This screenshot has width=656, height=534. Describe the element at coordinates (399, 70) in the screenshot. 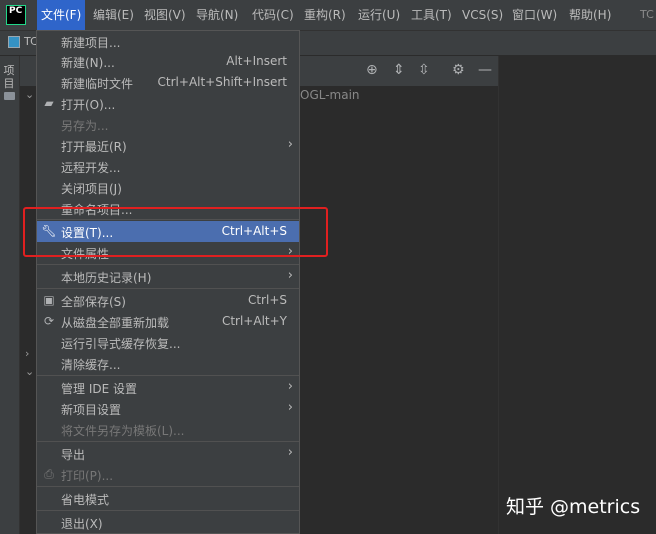

I see `expand-all-icon: ⇕` at that location.